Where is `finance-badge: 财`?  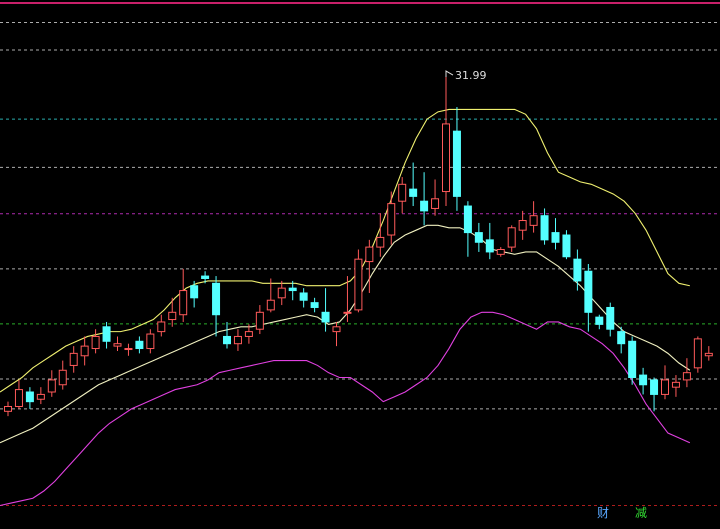 finance-badge: 财 is located at coordinates (603, 512).